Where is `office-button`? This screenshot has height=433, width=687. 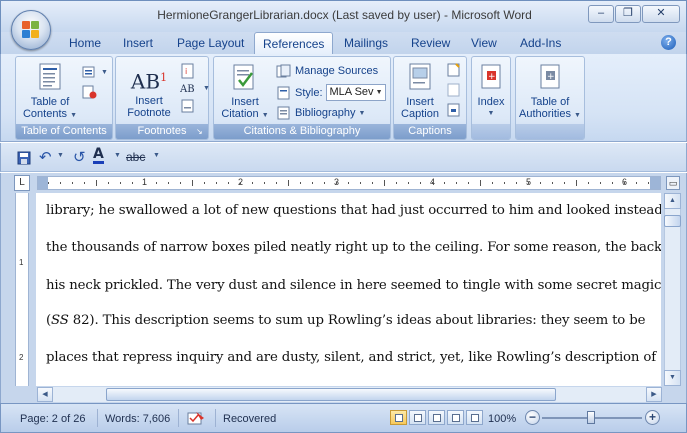 office-button is located at coordinates (31, 30).